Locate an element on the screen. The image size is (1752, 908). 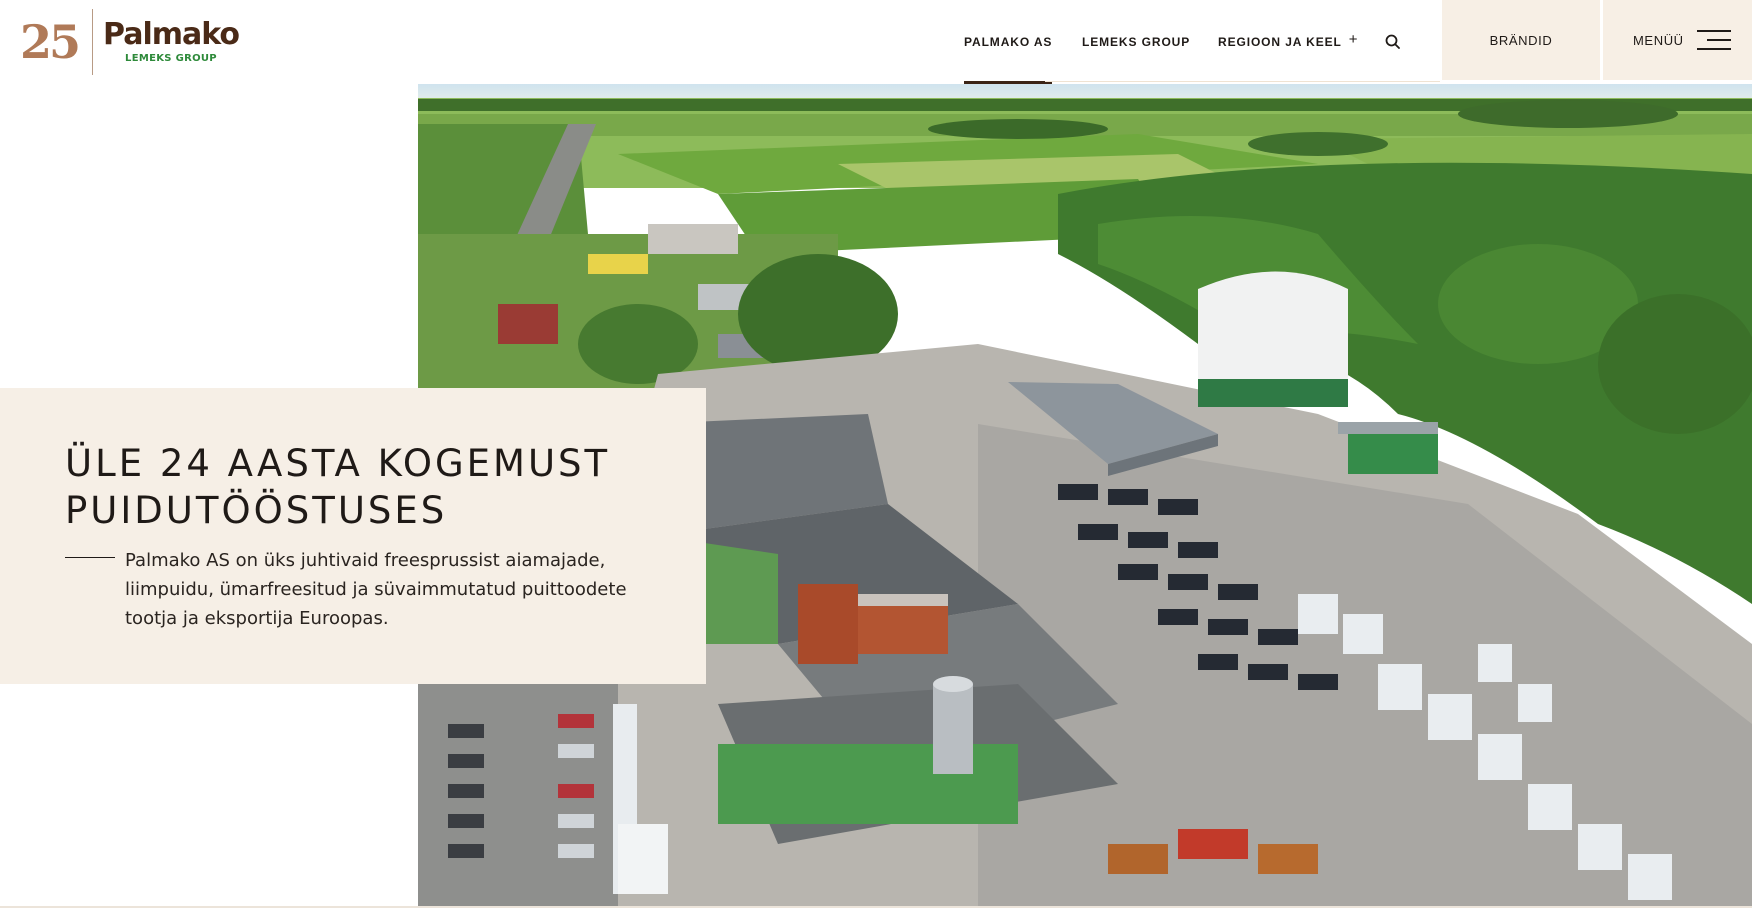
brands-button-label: BRÄNDID is located at coordinates (1521, 40).